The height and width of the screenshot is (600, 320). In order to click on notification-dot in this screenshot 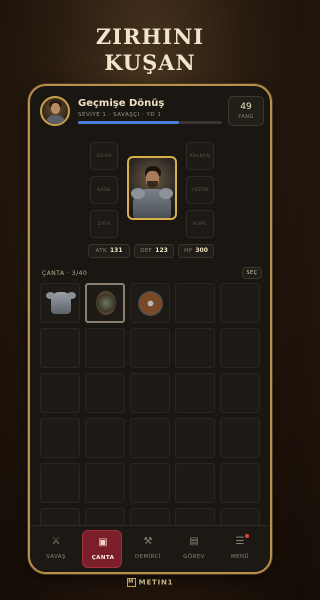, I will do `click(247, 536)`.